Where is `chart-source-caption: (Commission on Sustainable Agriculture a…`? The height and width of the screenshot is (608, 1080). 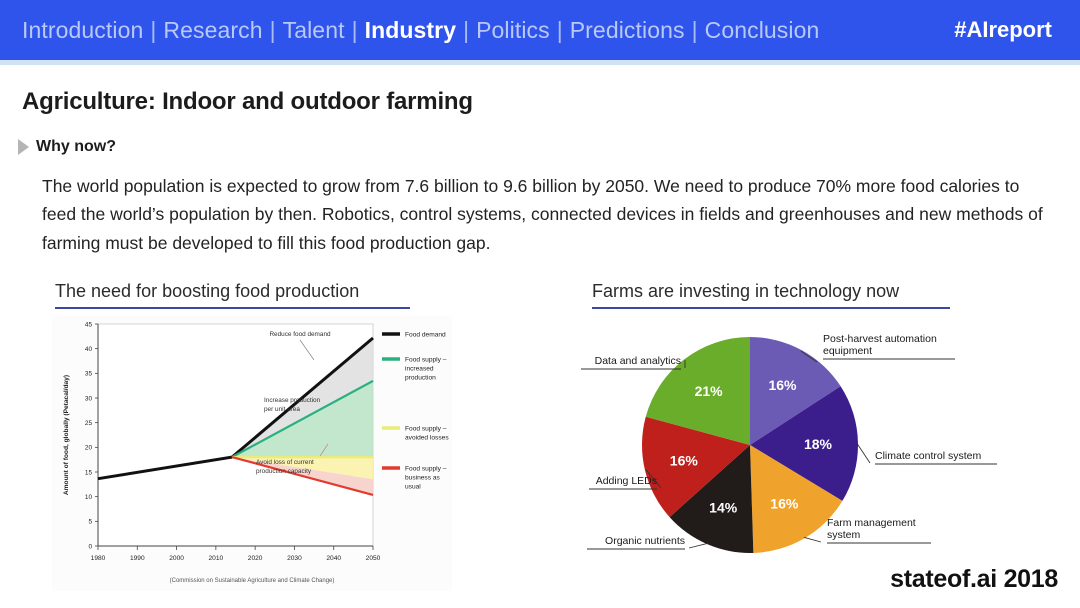 chart-source-caption: (Commission on Sustainable Agriculture a… is located at coordinates (252, 581).